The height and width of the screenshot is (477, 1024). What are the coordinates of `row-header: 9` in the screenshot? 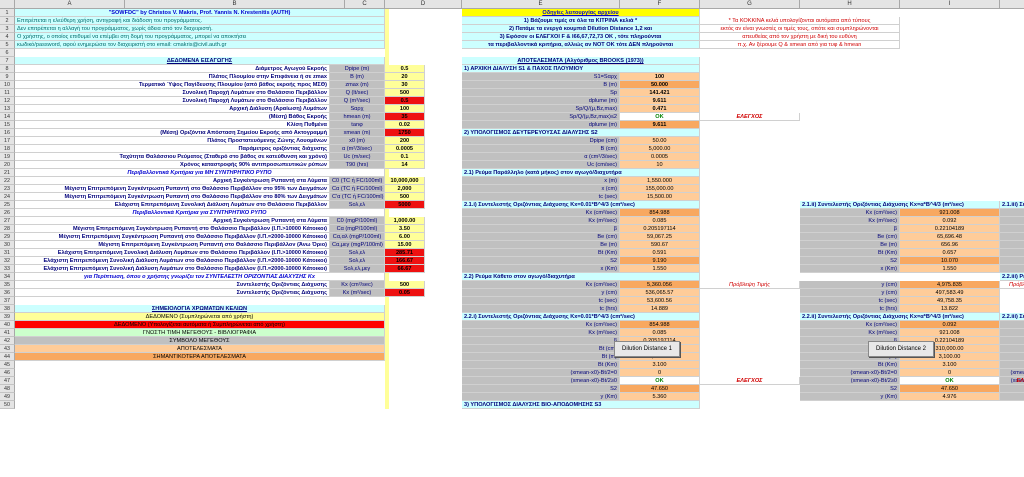 It's located at (7, 77).